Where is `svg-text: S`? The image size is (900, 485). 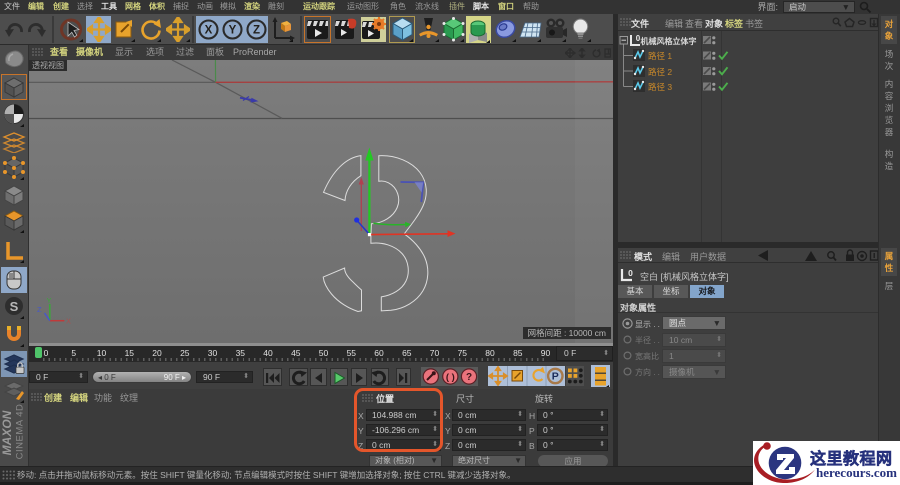 svg-text: S is located at coordinates (14, 306).